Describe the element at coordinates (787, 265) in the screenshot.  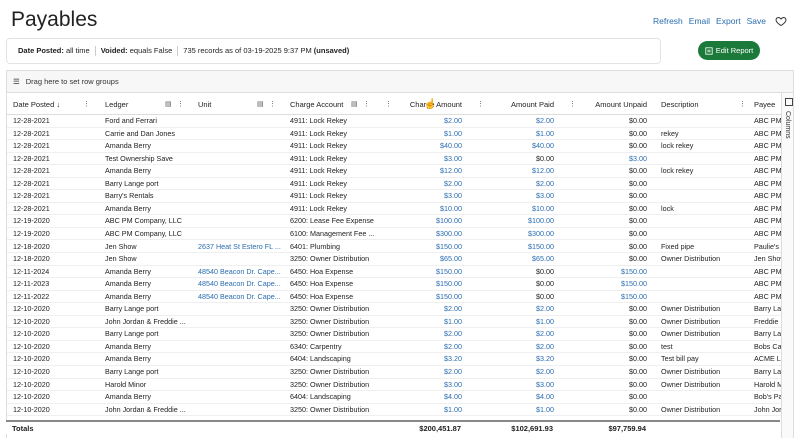
I see `columns-side-panel-toggle: Columns` at that location.